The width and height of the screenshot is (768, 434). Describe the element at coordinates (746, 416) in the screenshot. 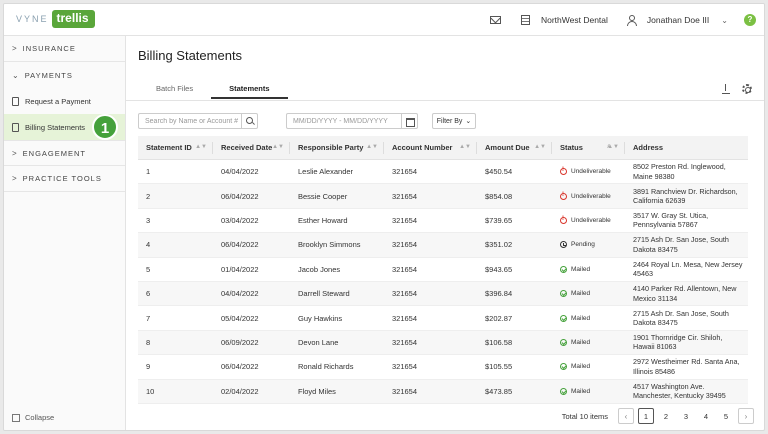

I see `next-page-button: ›` at that location.